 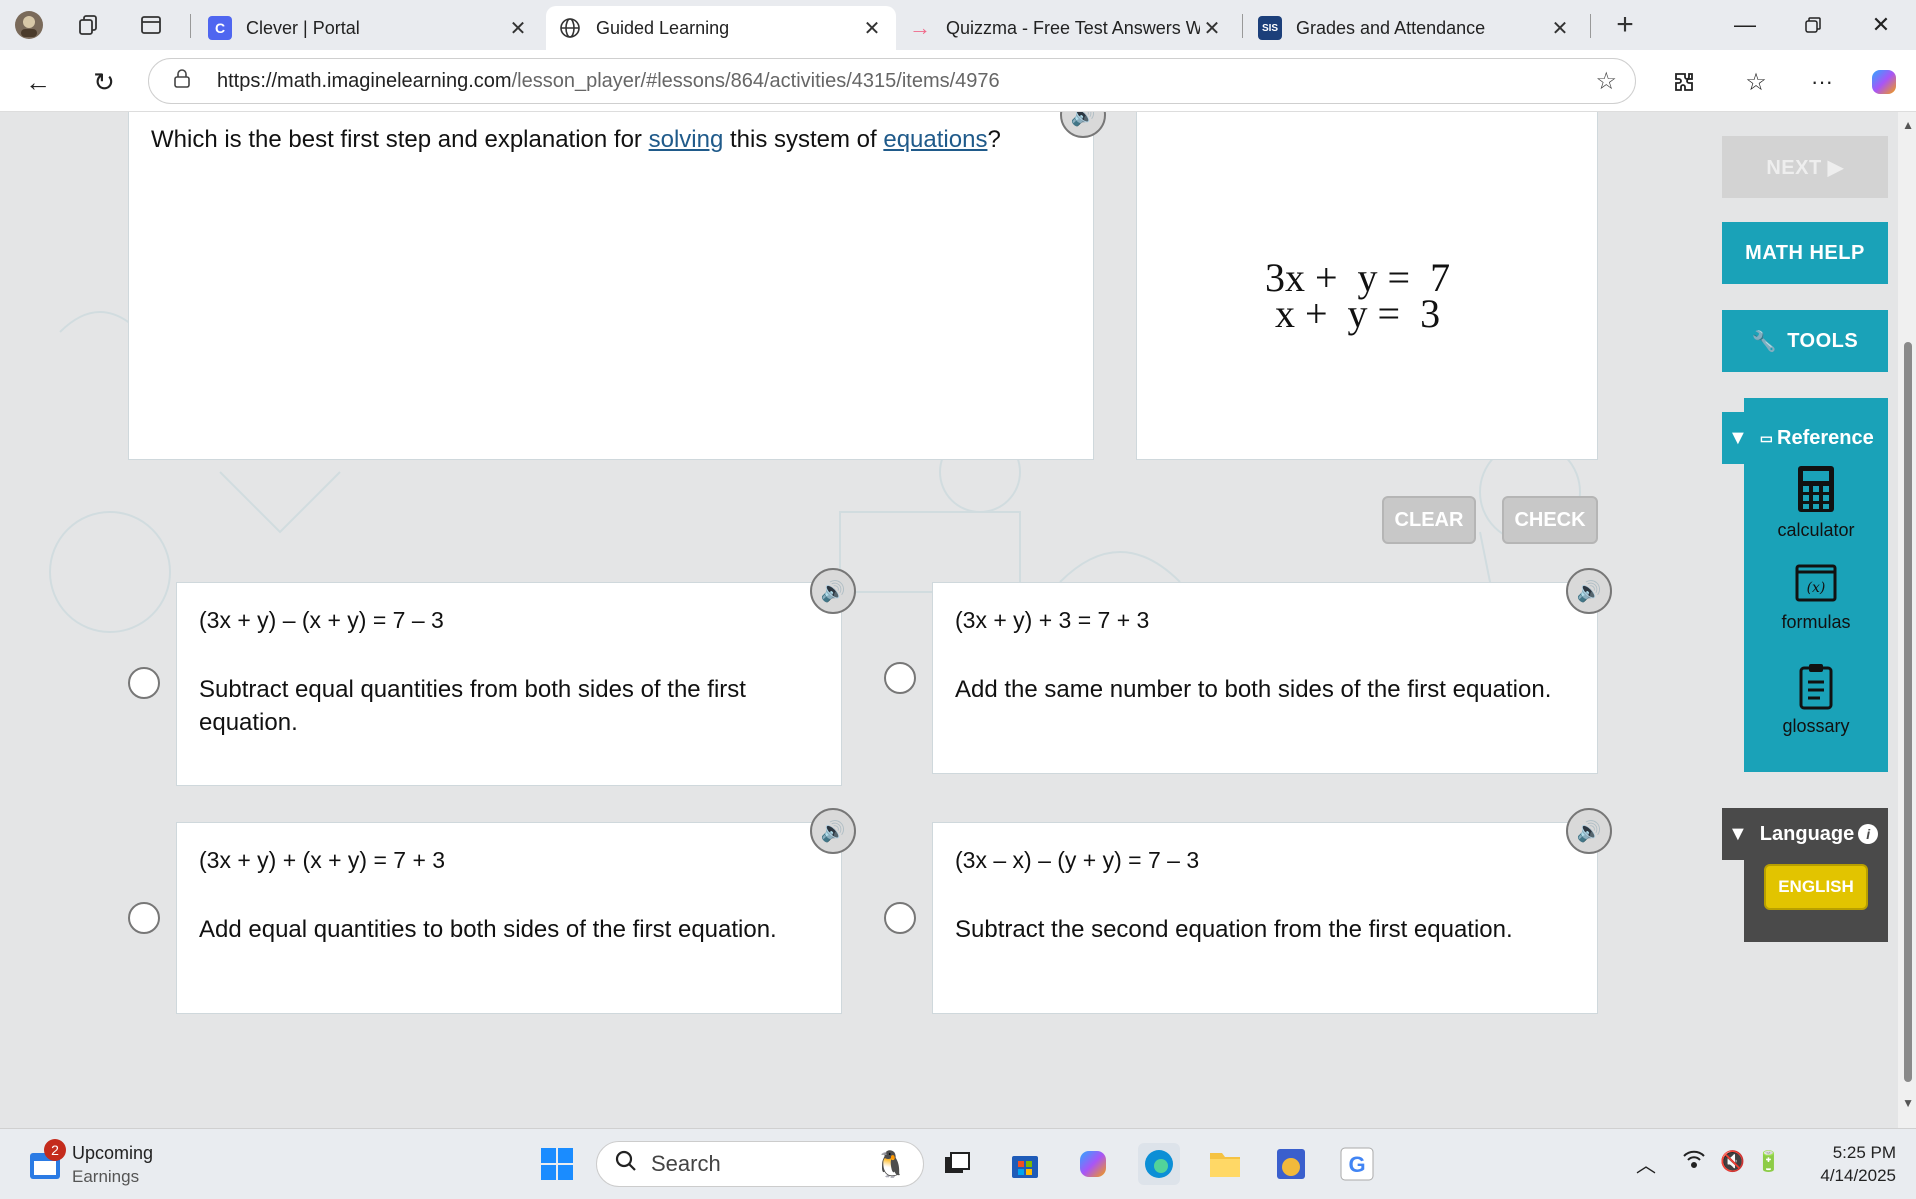 I want to click on calculator-tool: calculator, so click(x=1816, y=502).